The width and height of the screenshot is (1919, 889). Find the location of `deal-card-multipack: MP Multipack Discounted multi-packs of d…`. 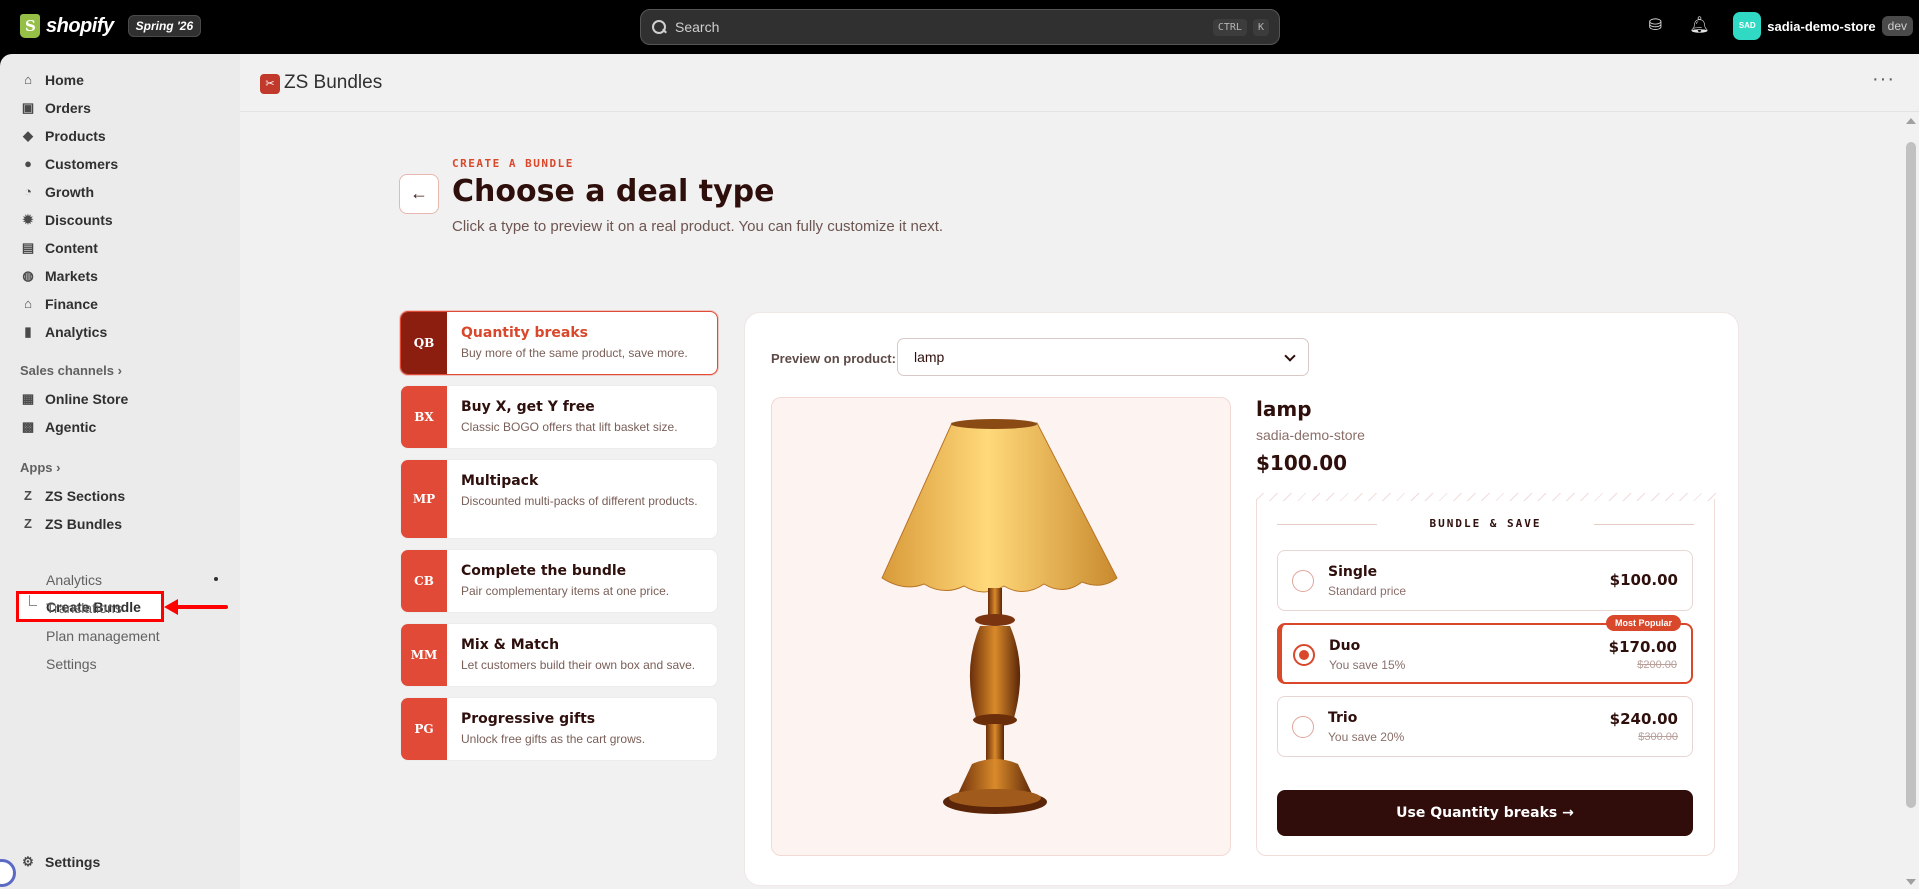

deal-card-multipack: MP Multipack Discounted multi-packs of d… is located at coordinates (559, 499).